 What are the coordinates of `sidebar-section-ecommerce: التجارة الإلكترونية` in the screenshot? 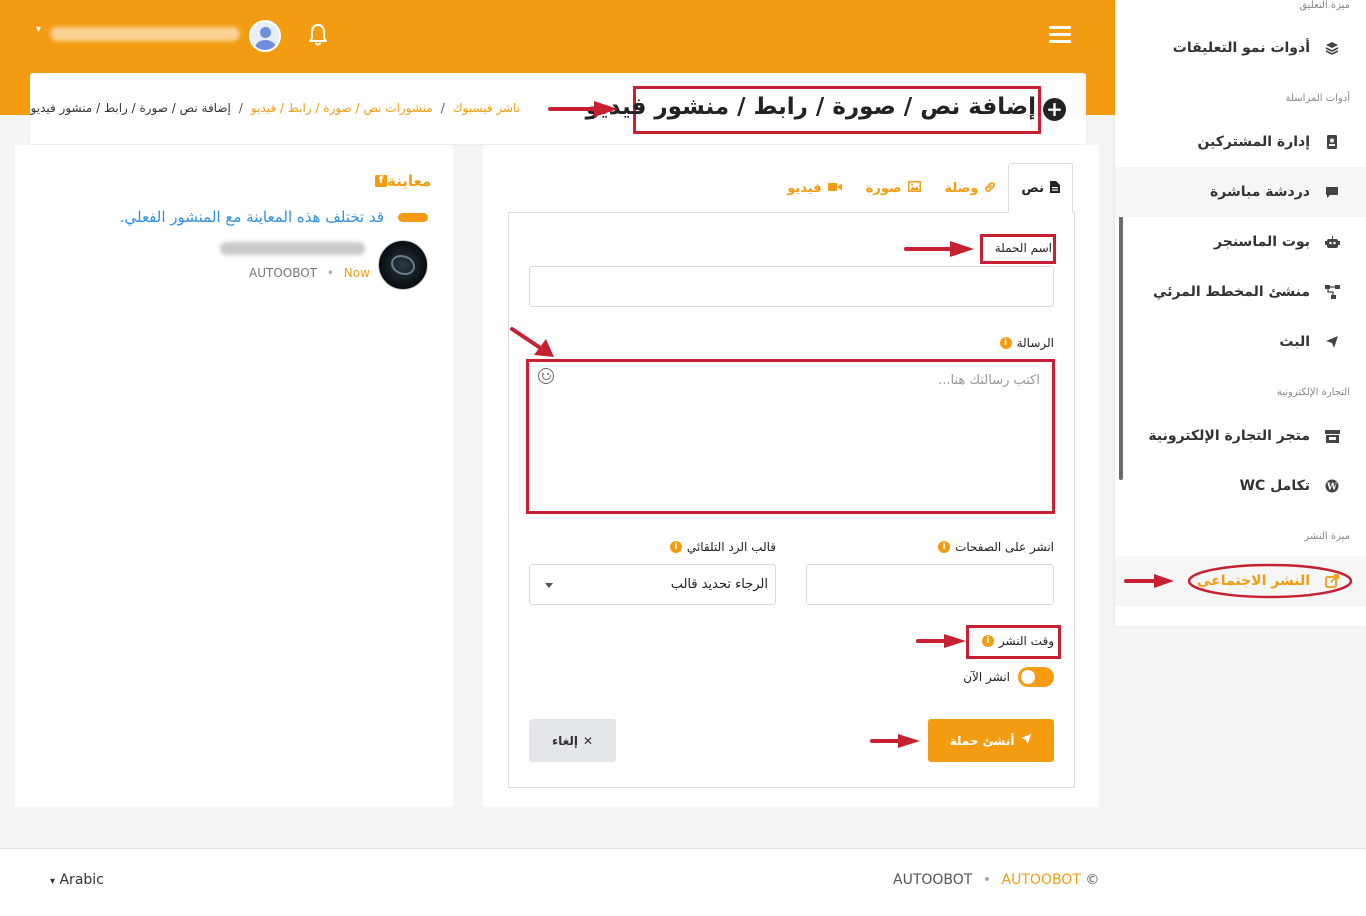 It's located at (1313, 392).